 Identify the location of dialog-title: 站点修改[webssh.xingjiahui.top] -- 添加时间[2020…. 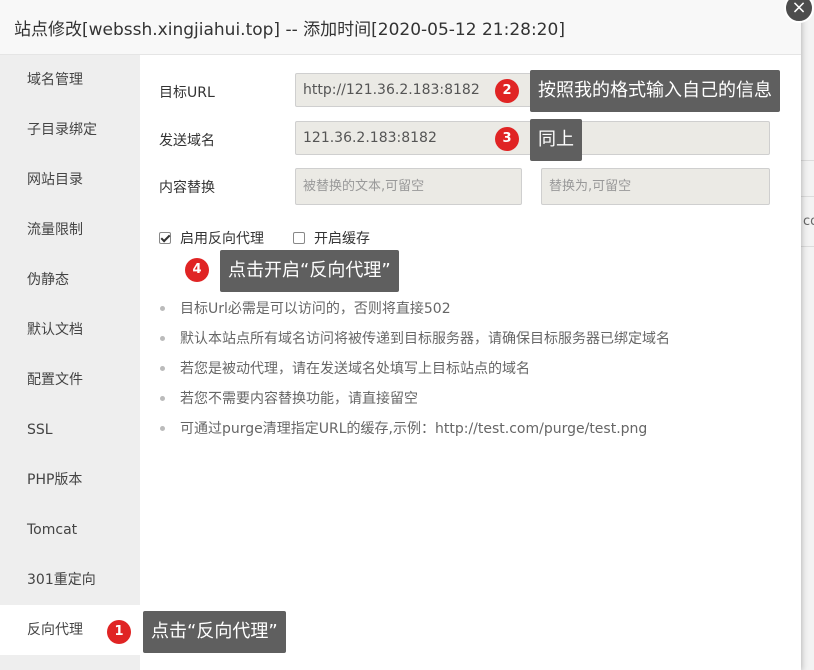
(289, 30).